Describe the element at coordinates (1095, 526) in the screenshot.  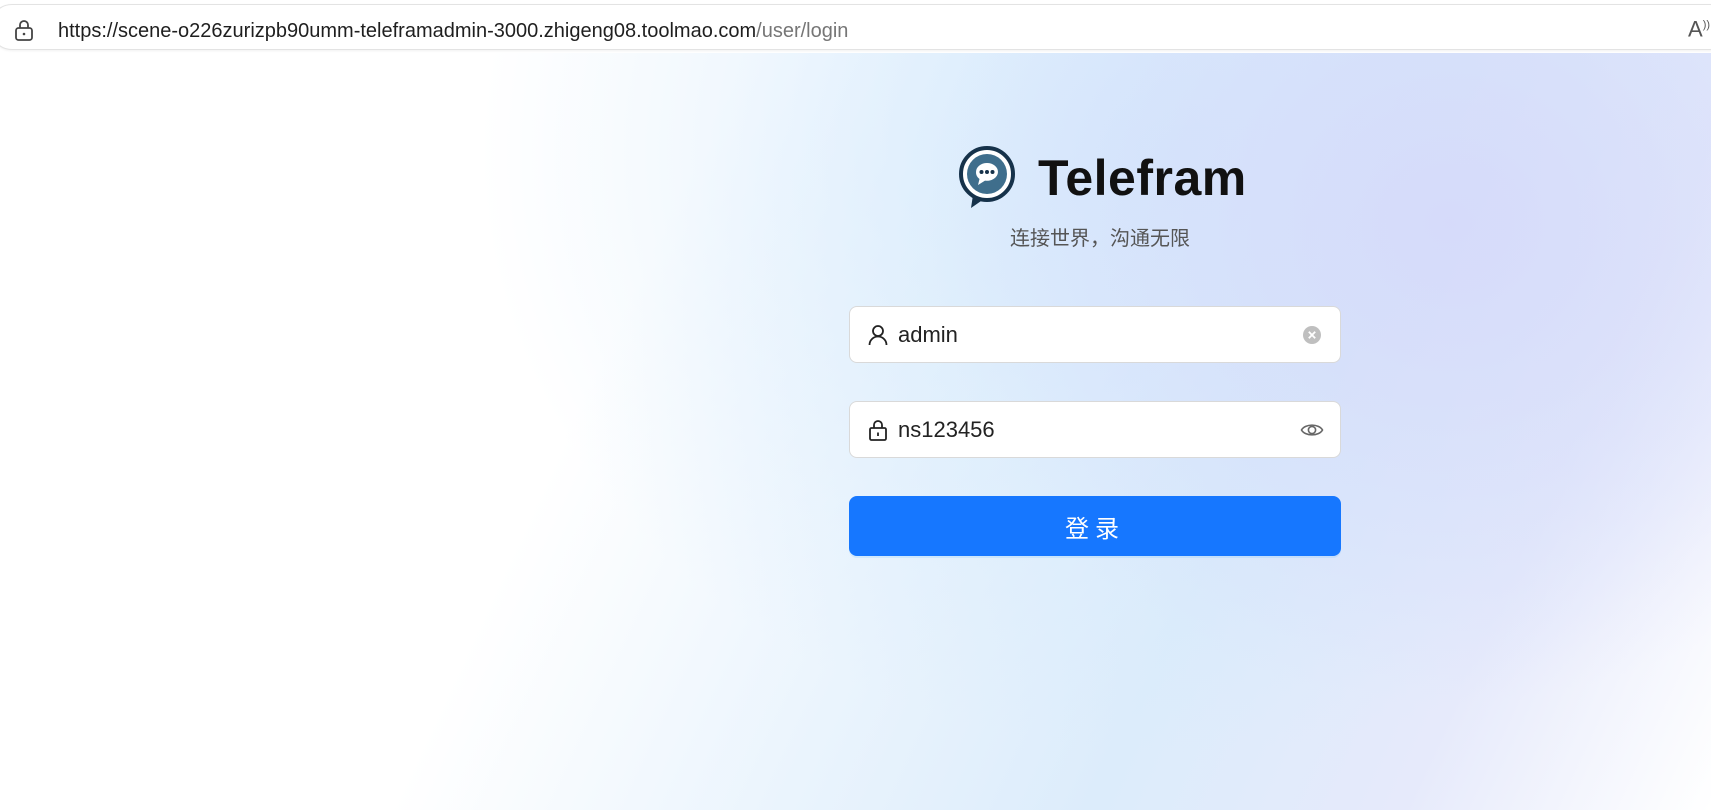
I see `login-button: 登录` at that location.